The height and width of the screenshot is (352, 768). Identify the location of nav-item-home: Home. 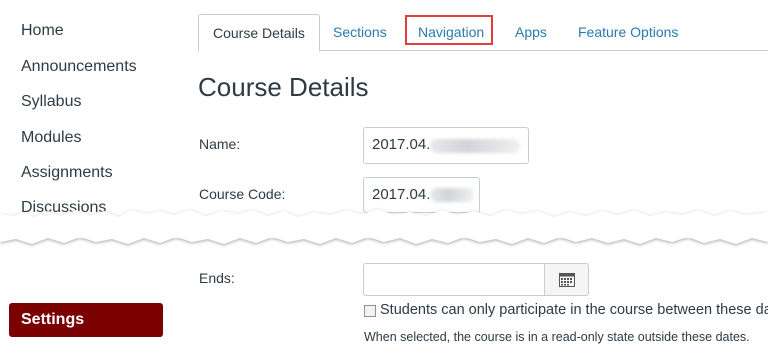
(42, 31).